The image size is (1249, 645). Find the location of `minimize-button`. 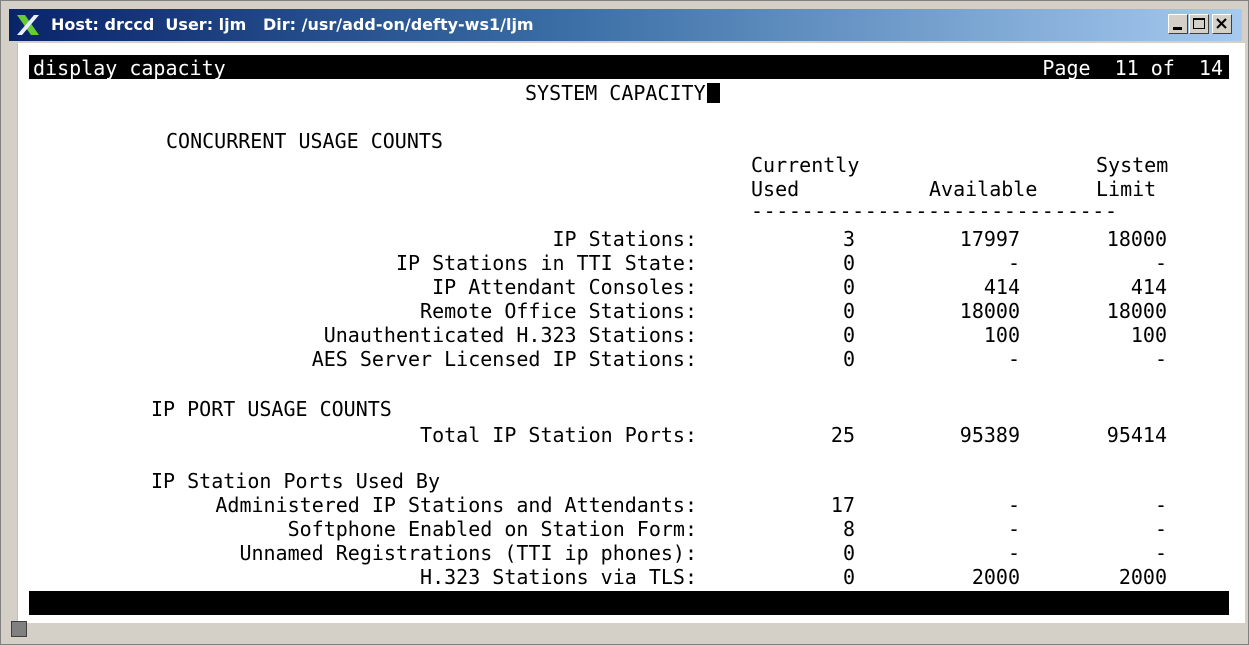

minimize-button is located at coordinates (1178, 24).